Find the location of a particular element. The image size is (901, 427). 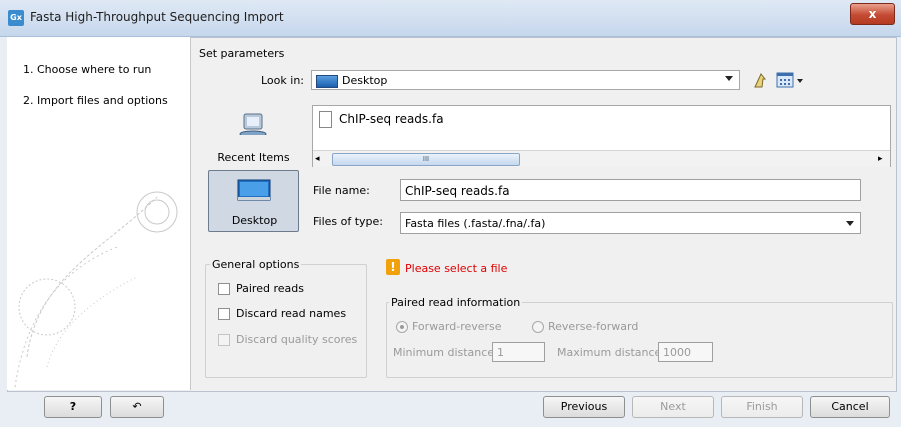

previous-button: Previous is located at coordinates (584, 407).